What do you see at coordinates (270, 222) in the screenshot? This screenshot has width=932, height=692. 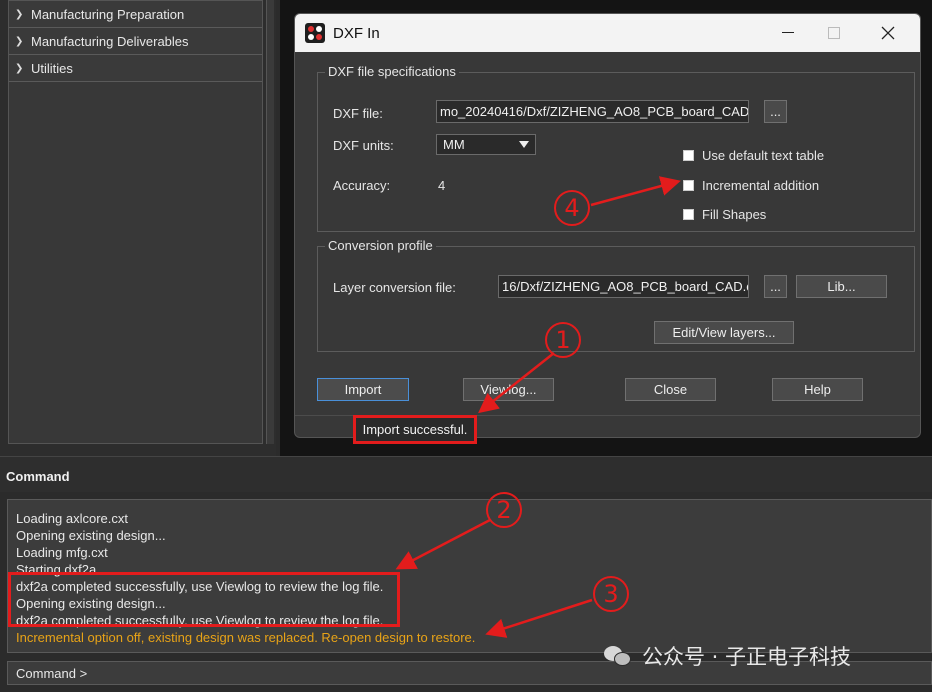 I see `left-panel-scrollbar` at bounding box center [270, 222].